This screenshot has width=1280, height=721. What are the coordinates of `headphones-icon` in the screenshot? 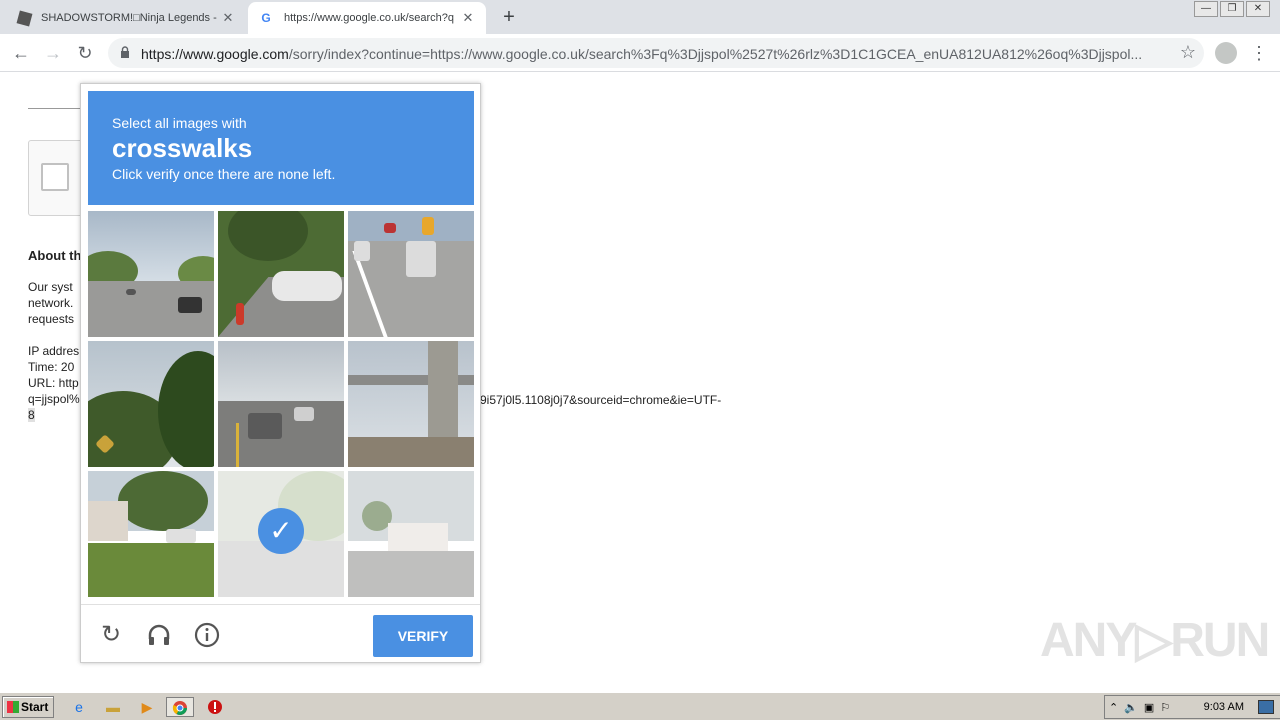 It's located at (159, 635).